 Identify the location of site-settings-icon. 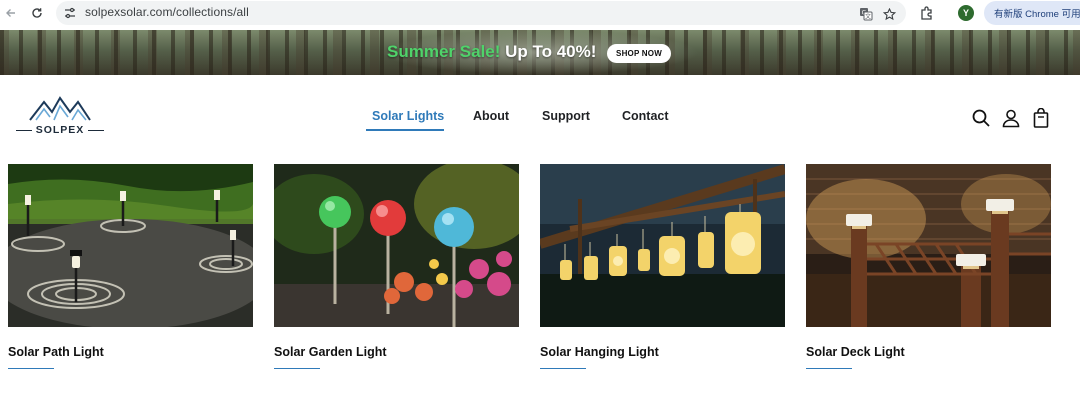
(70, 13).